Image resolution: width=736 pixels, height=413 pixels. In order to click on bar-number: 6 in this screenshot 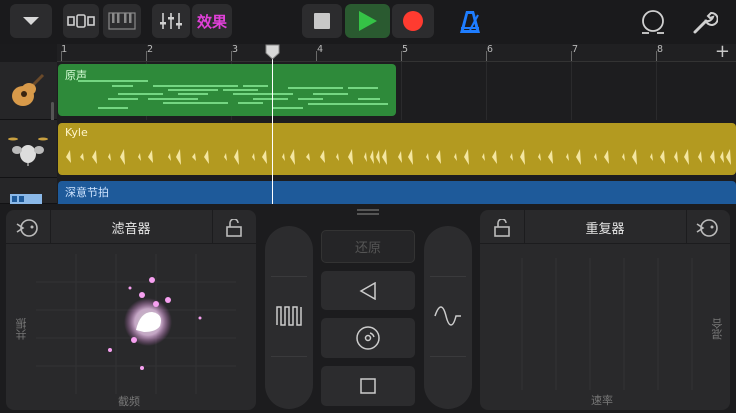, I will do `click(490, 49)`.